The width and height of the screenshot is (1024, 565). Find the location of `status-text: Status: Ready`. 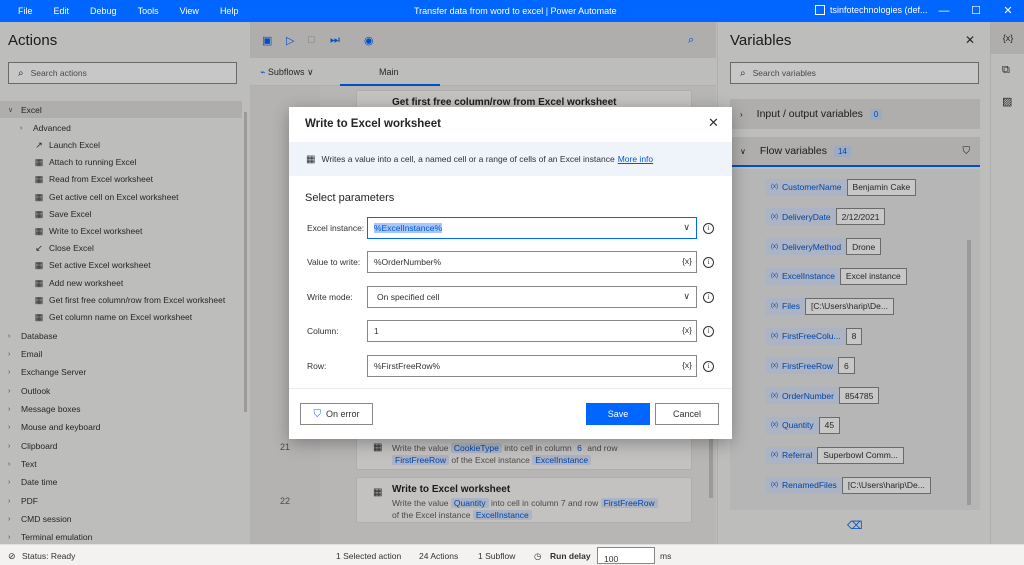

status-text: Status: Ready is located at coordinates (49, 556).